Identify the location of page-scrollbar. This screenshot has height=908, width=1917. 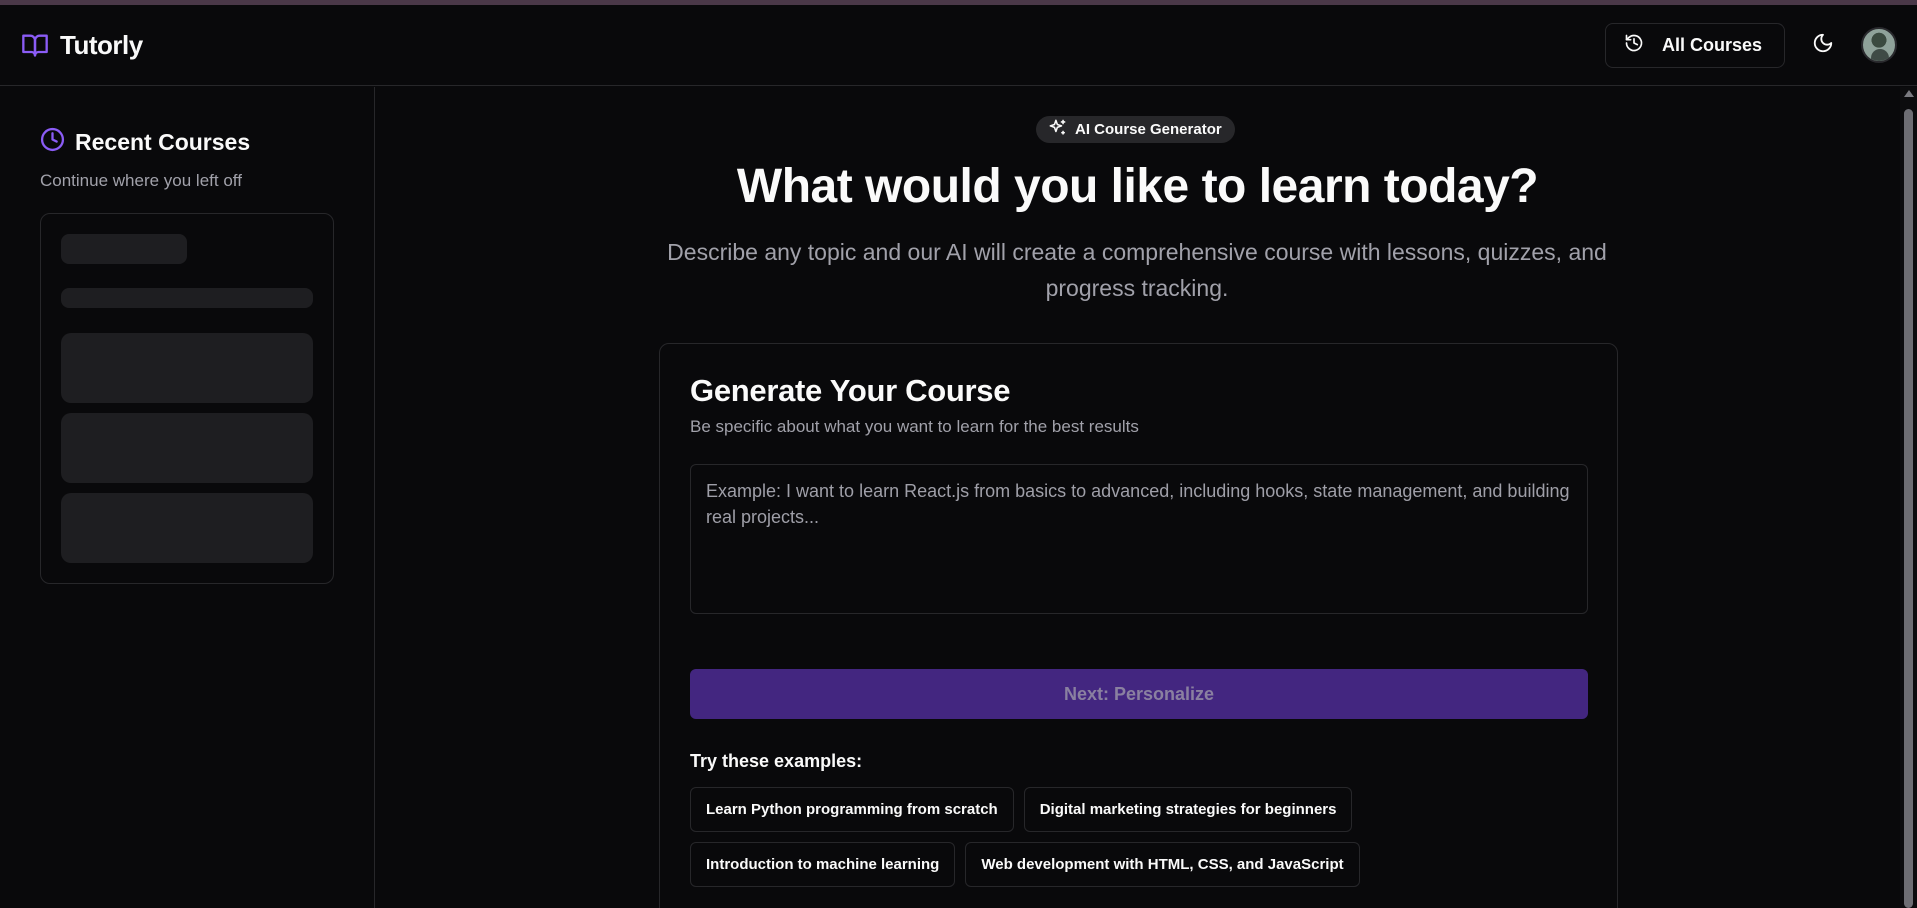
(1908, 497).